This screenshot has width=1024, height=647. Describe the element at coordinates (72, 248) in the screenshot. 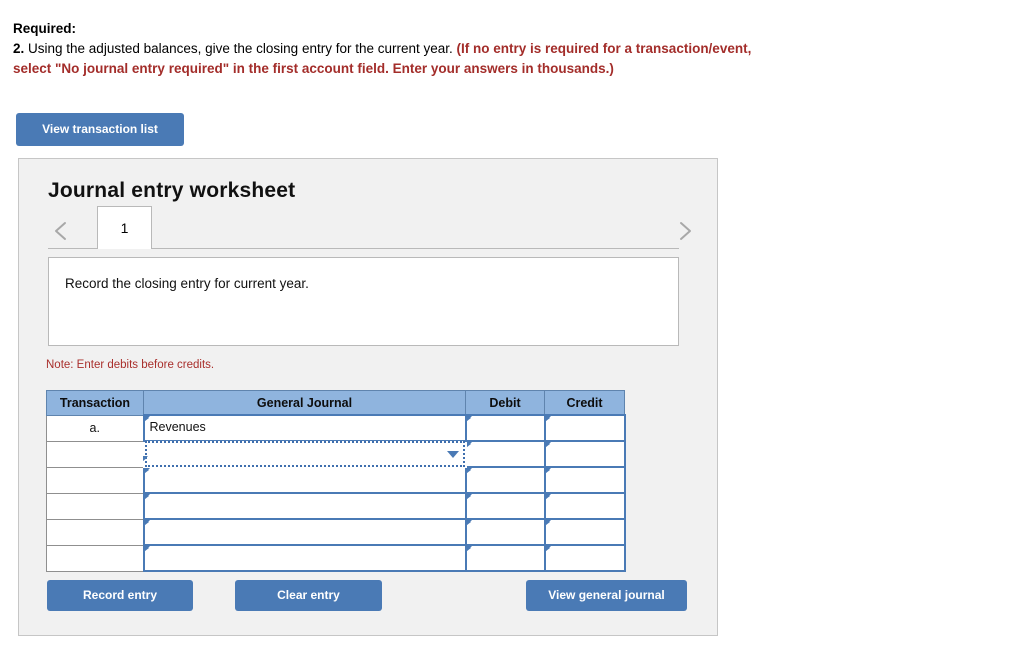

I see `tab-strip-baseline-left` at that location.